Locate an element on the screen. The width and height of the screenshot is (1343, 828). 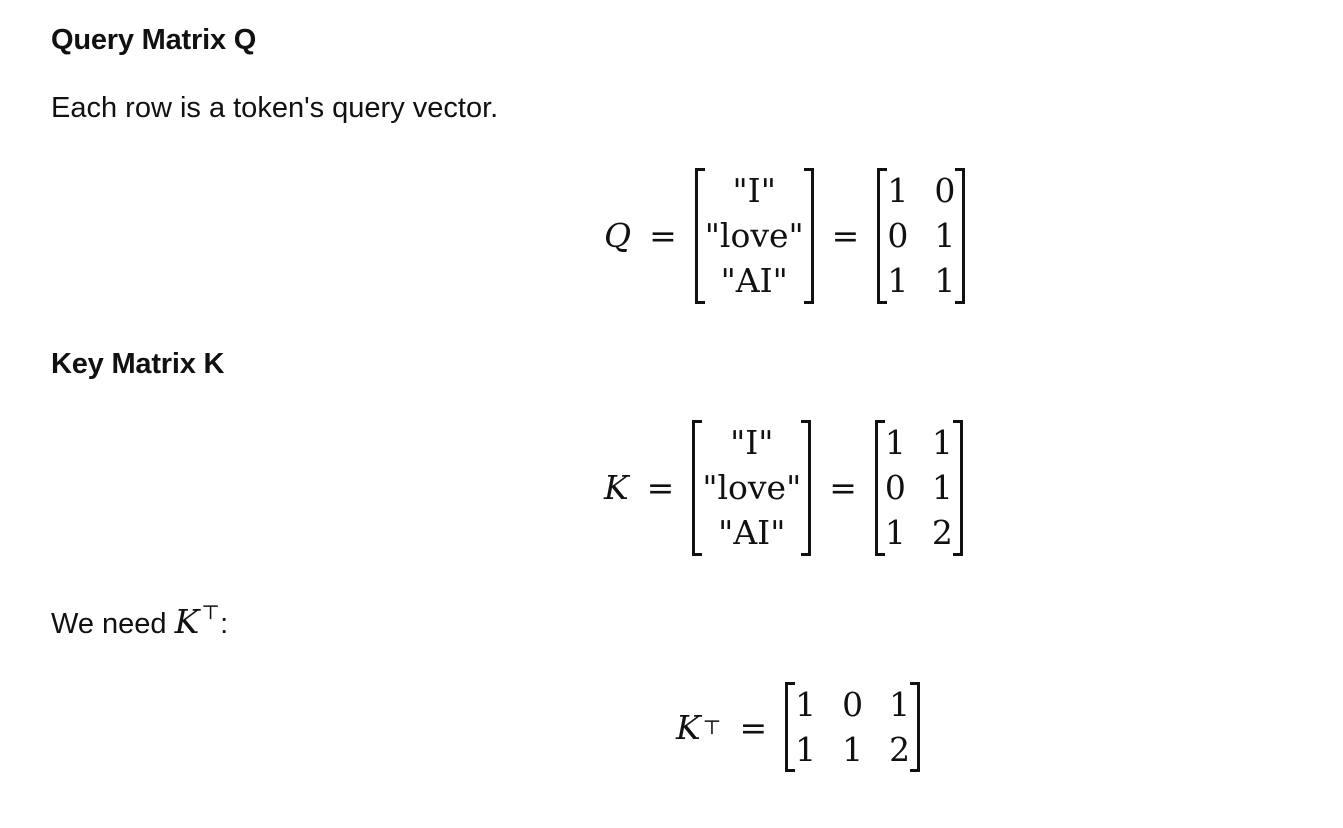
key-matrix-equation: K = "I" "love" "AI" = 1 1 0 1 1 2 is located at coordinates (783, 488).